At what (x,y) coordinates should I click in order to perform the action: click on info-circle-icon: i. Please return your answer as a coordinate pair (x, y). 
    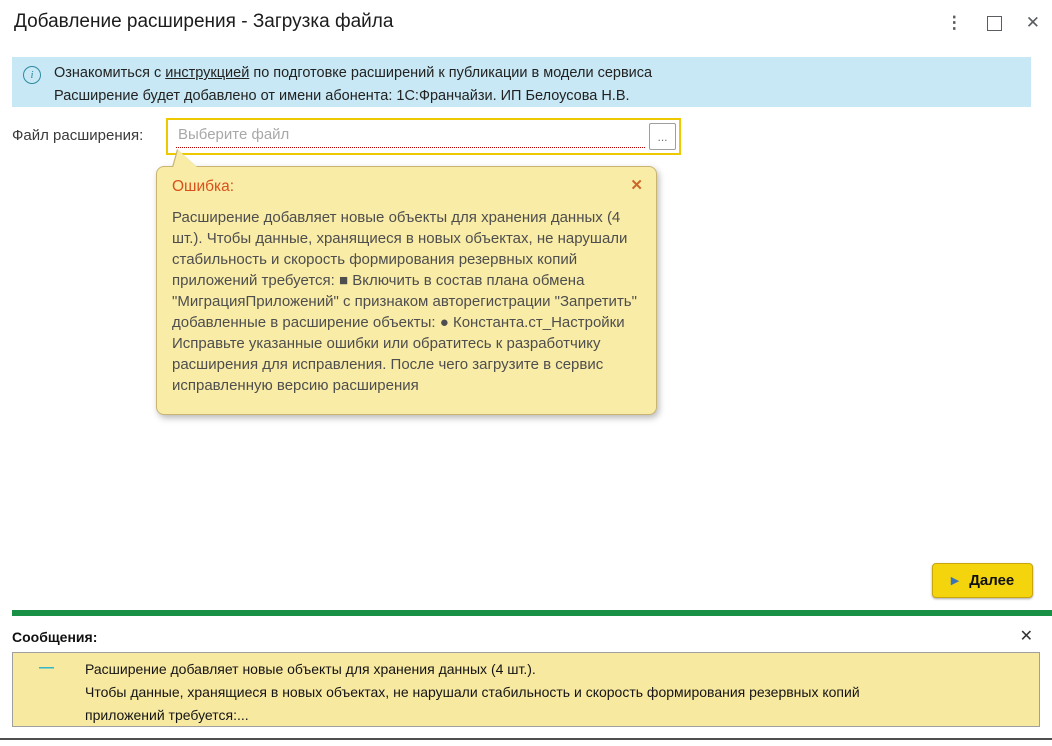
    Looking at the image, I should click on (32, 75).